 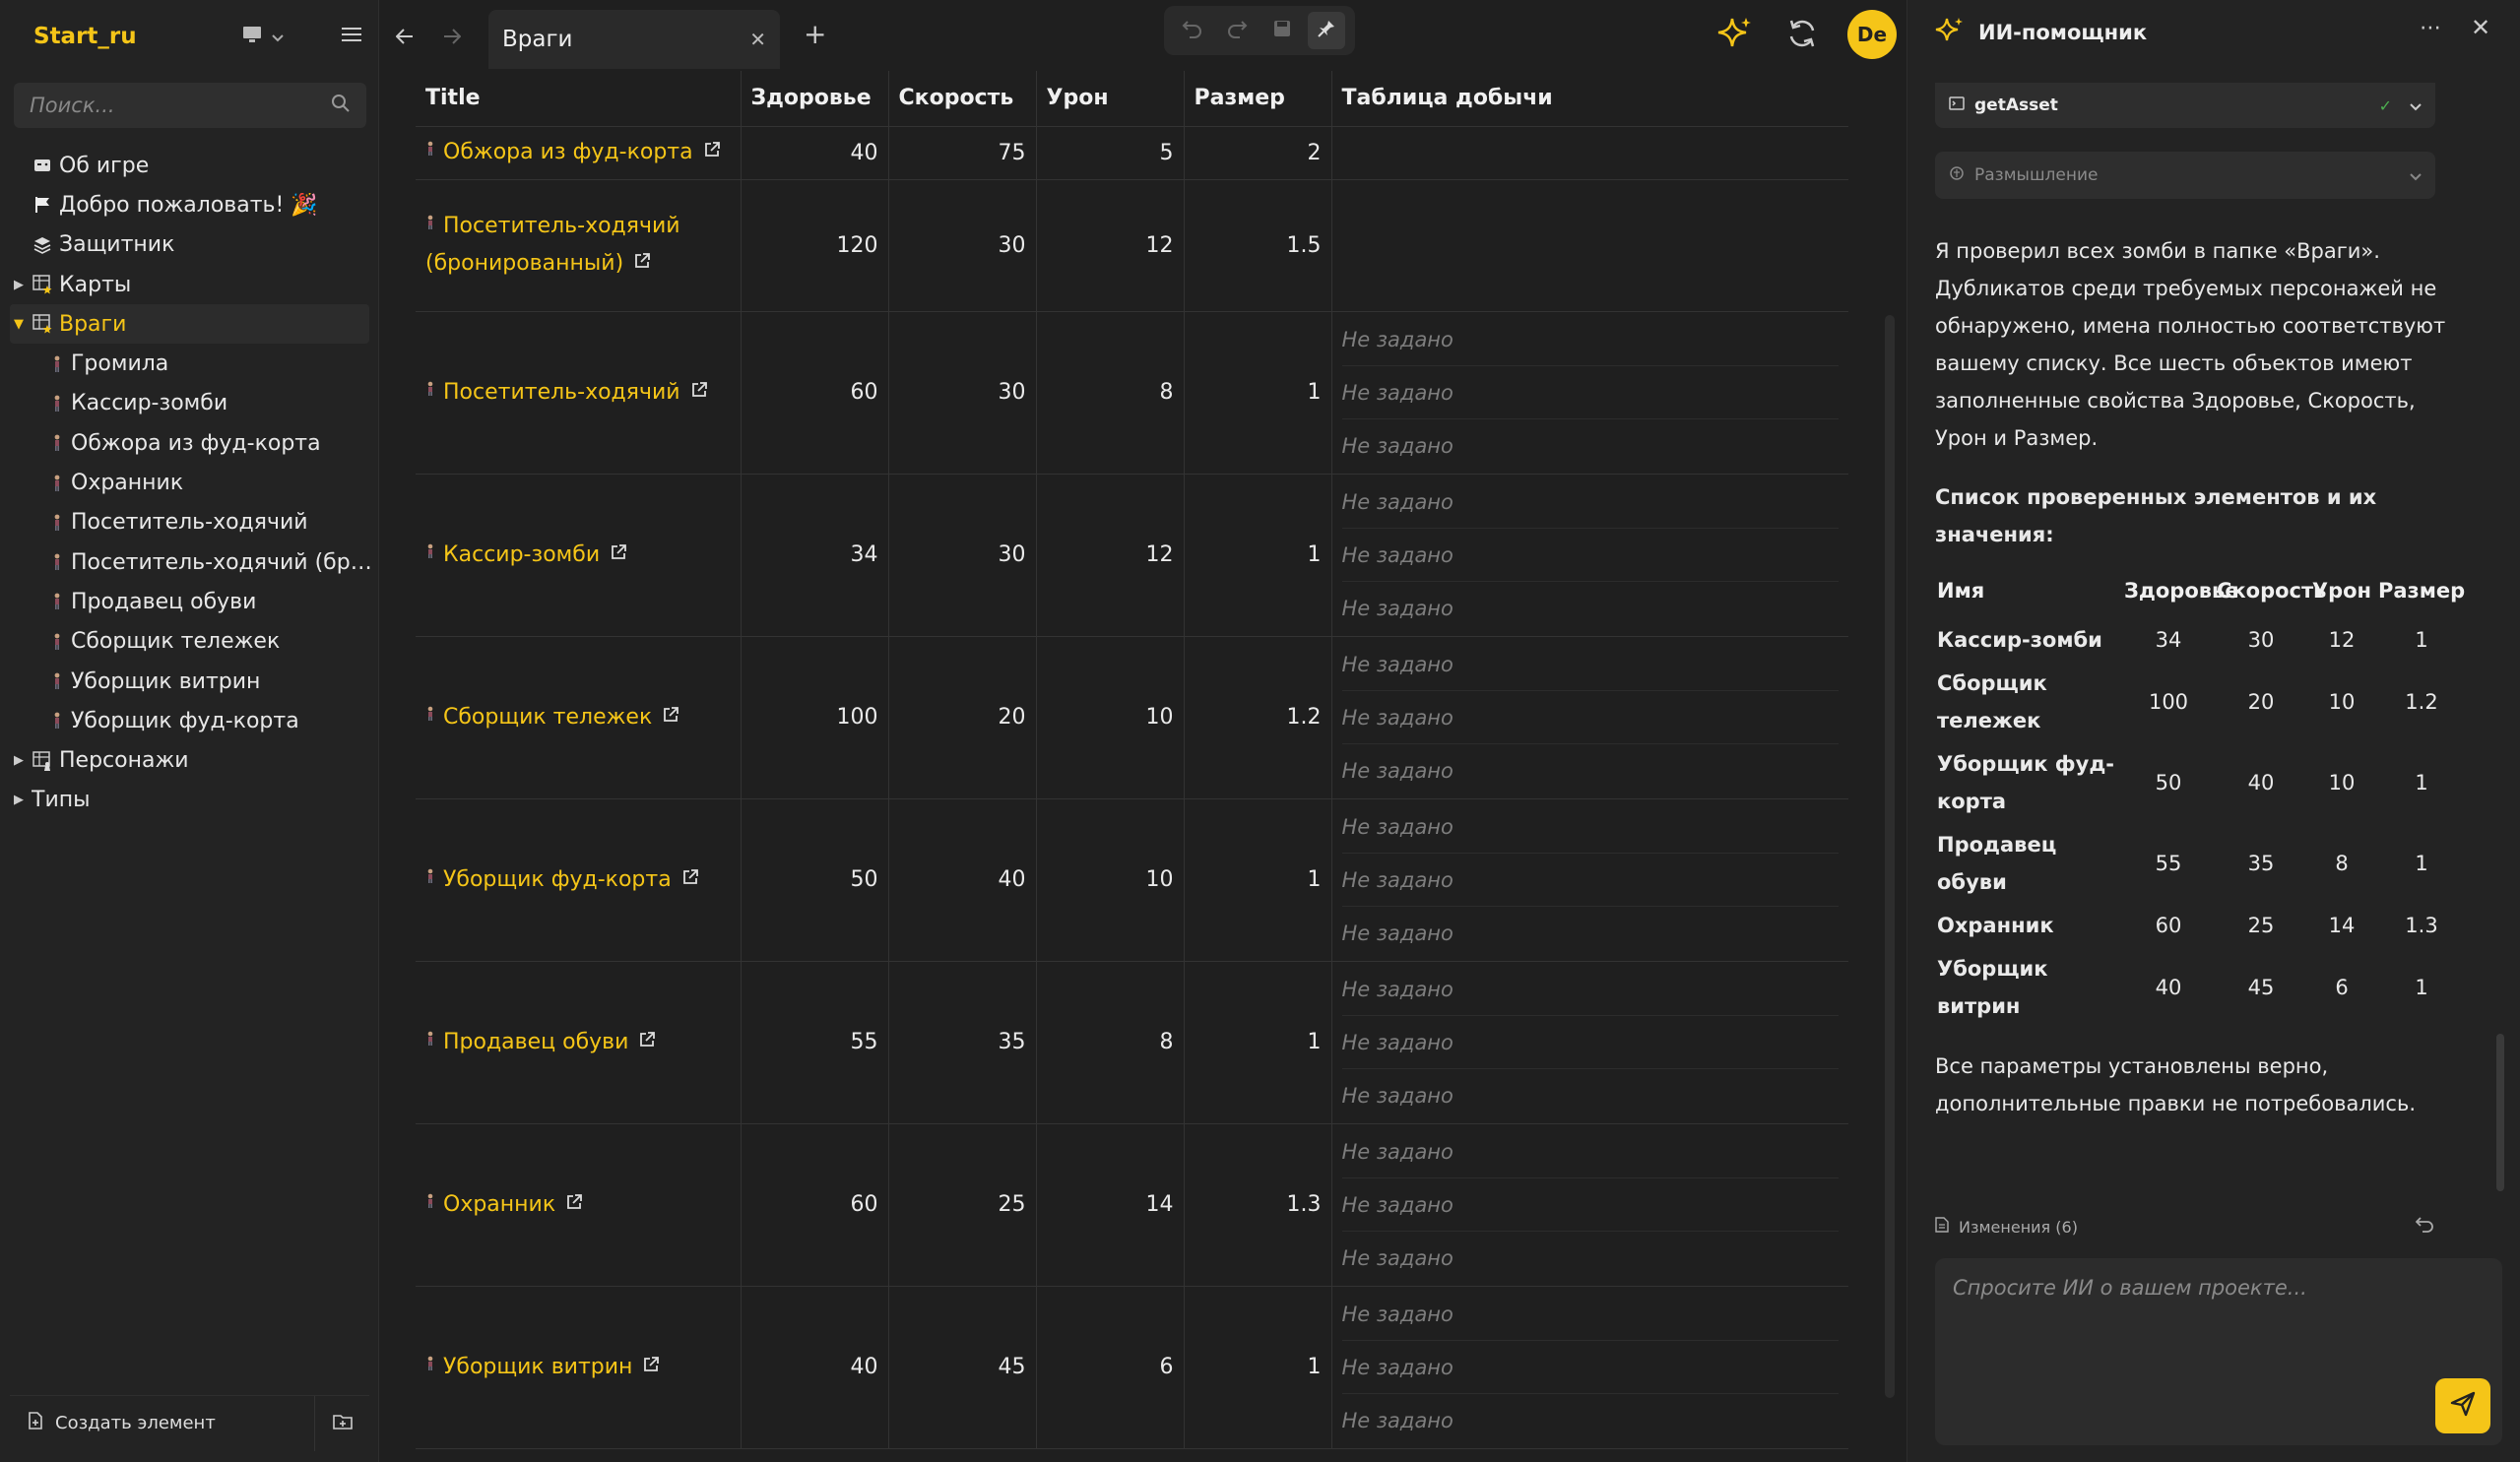 I want to click on damage-cell: 6, so click(x=1110, y=1367).